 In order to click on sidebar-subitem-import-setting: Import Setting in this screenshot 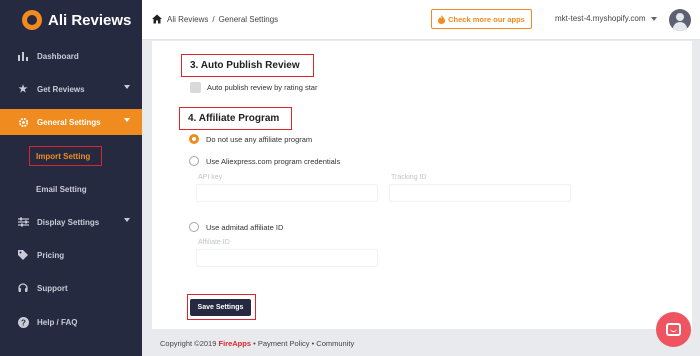, I will do `click(65, 156)`.